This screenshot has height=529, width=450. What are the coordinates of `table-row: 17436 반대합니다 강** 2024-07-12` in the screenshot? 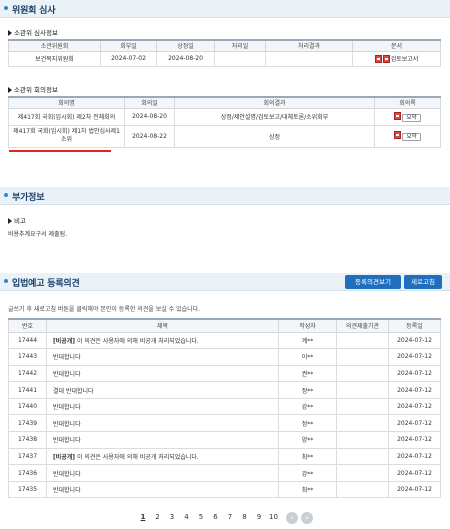 It's located at (224, 473).